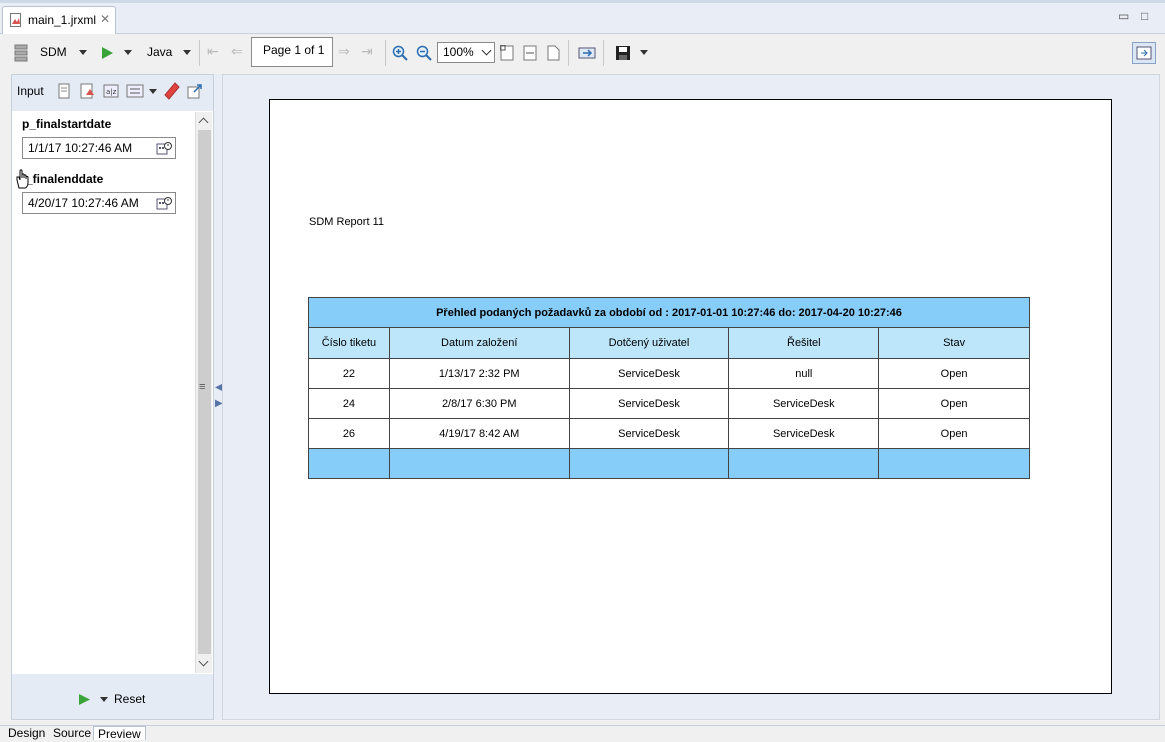  Describe the element at coordinates (112, 696) in the screenshot. I see `input-panel-footer` at that location.